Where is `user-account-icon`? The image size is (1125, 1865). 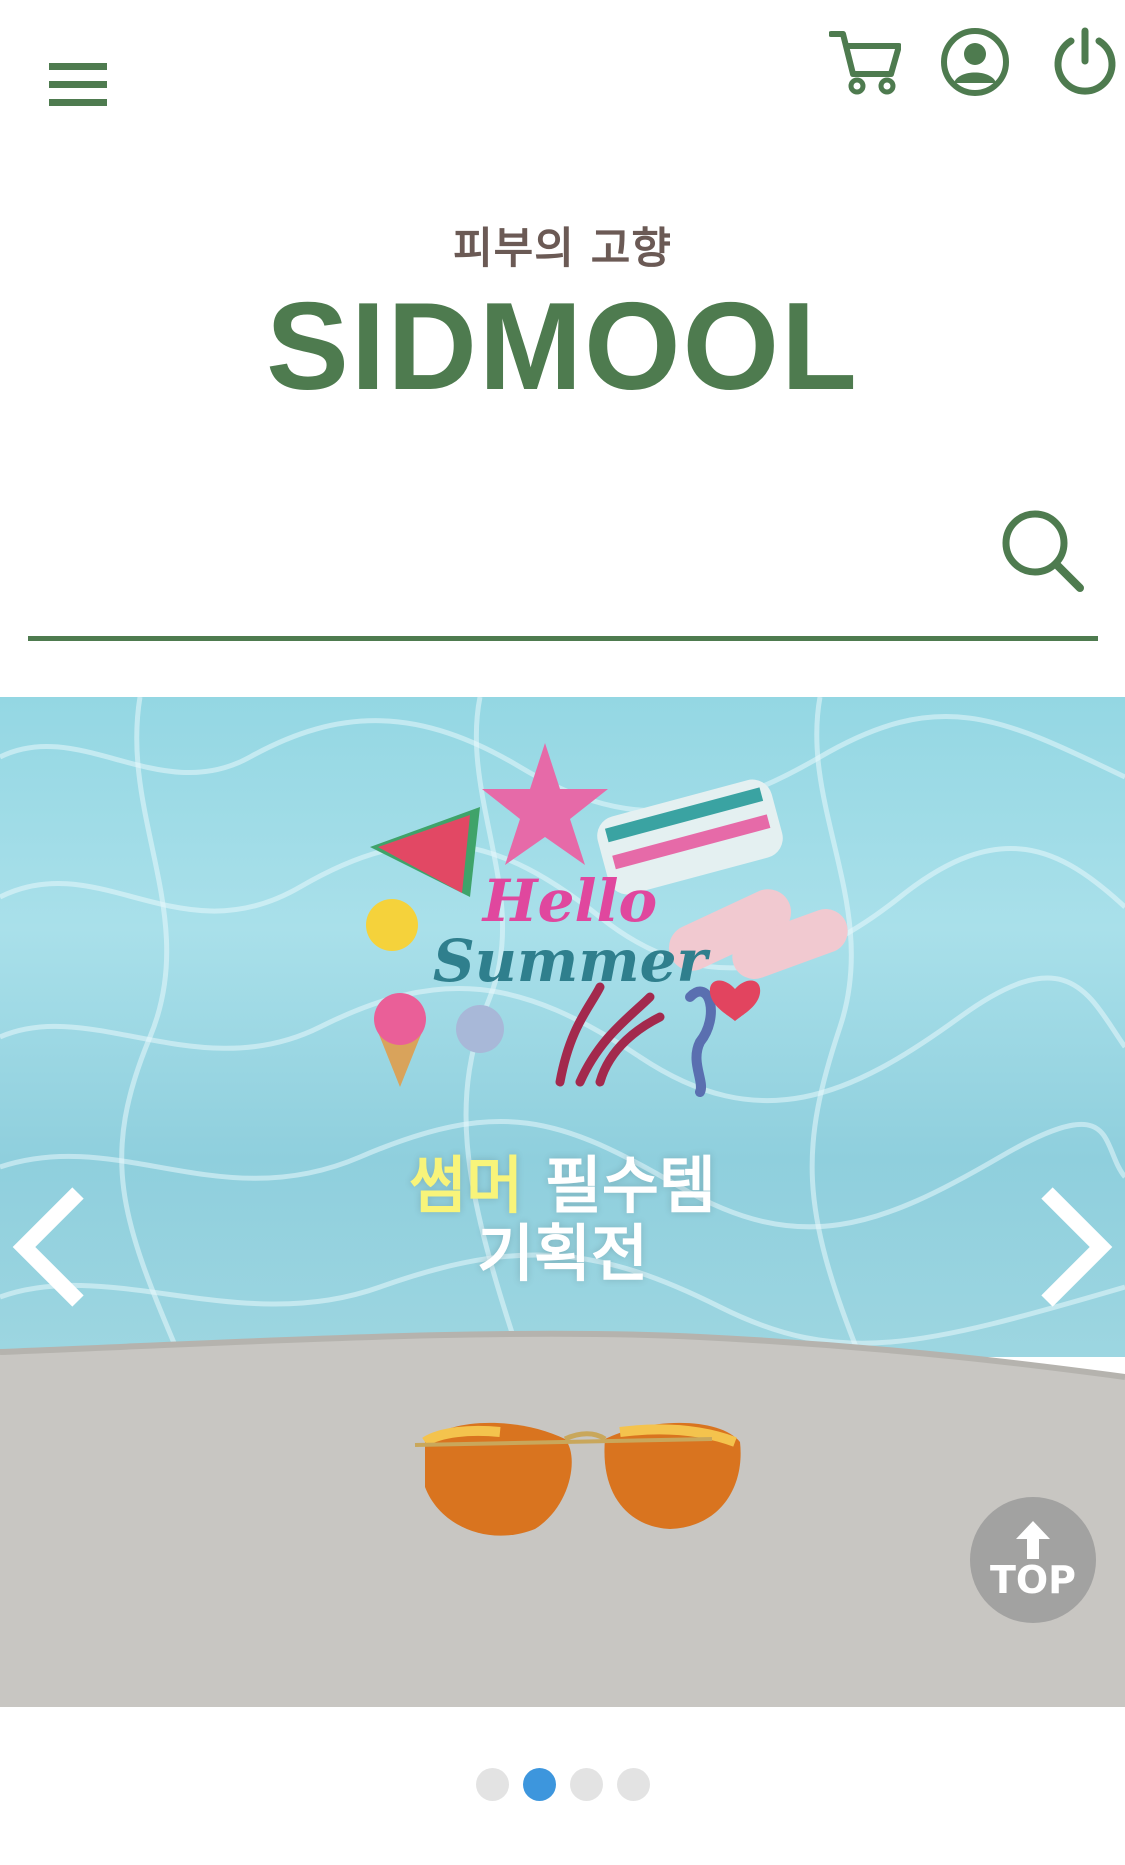 user-account-icon is located at coordinates (975, 62).